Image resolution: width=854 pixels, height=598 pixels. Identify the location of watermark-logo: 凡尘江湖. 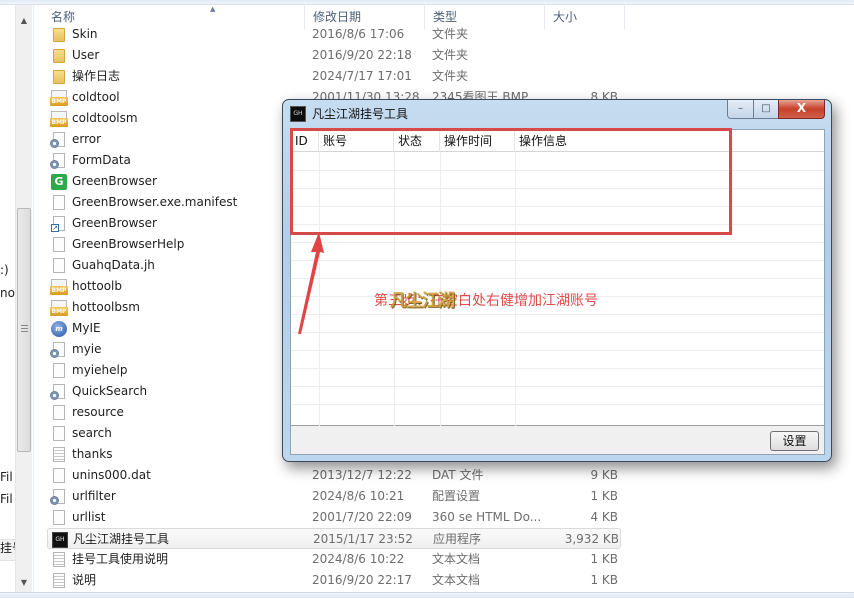
(422, 301).